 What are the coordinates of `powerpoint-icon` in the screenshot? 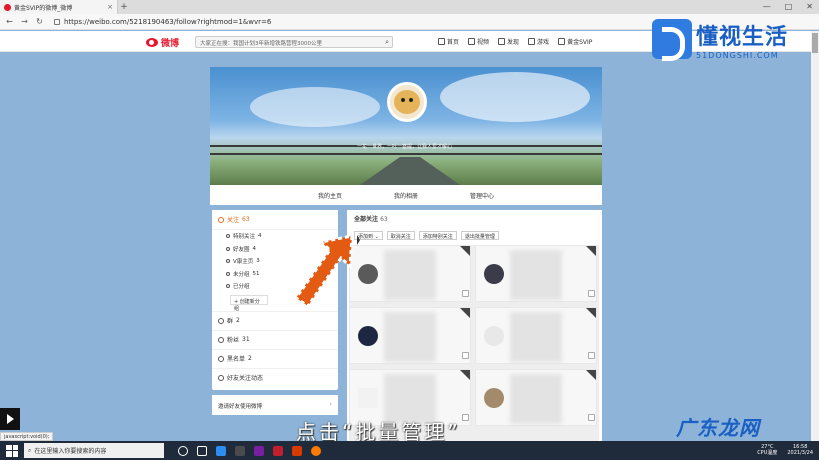 It's located at (297, 450).